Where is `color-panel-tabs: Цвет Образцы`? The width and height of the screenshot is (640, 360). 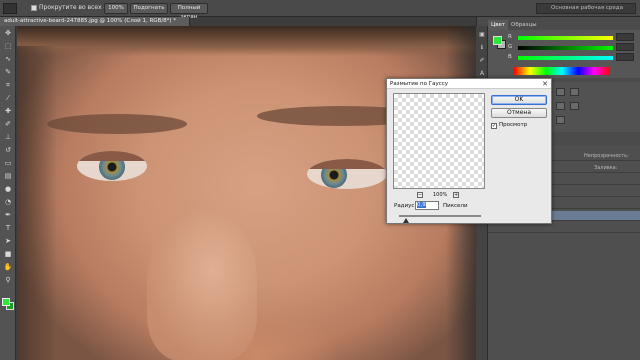 color-panel-tabs: Цвет Образцы is located at coordinates (564, 25).